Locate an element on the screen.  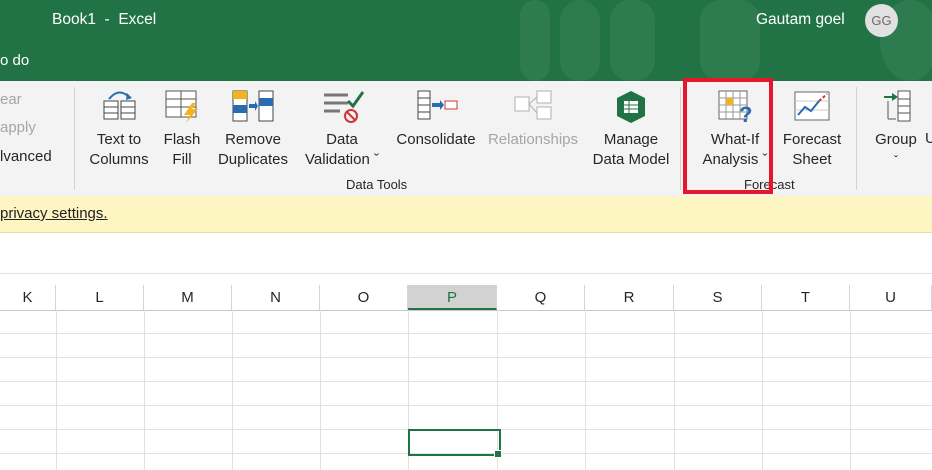
column-header-k: K is located at coordinates (28, 297).